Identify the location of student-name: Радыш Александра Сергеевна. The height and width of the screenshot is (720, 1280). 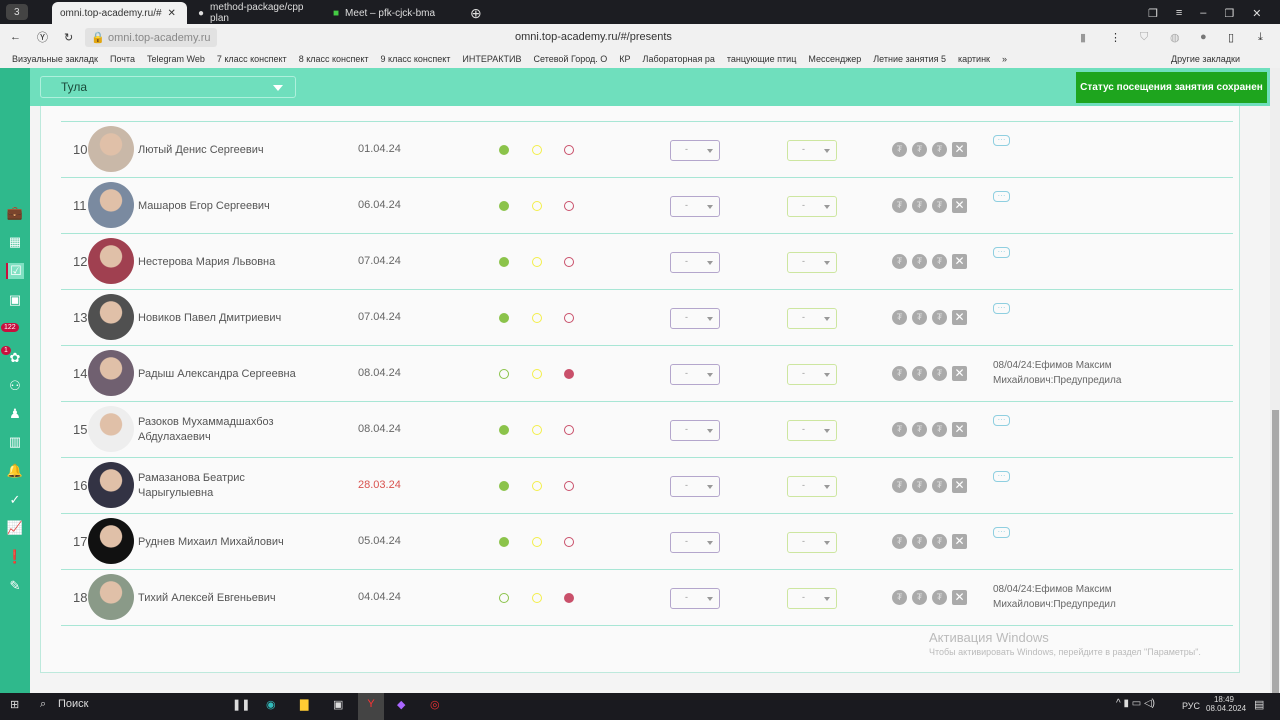
(223, 374).